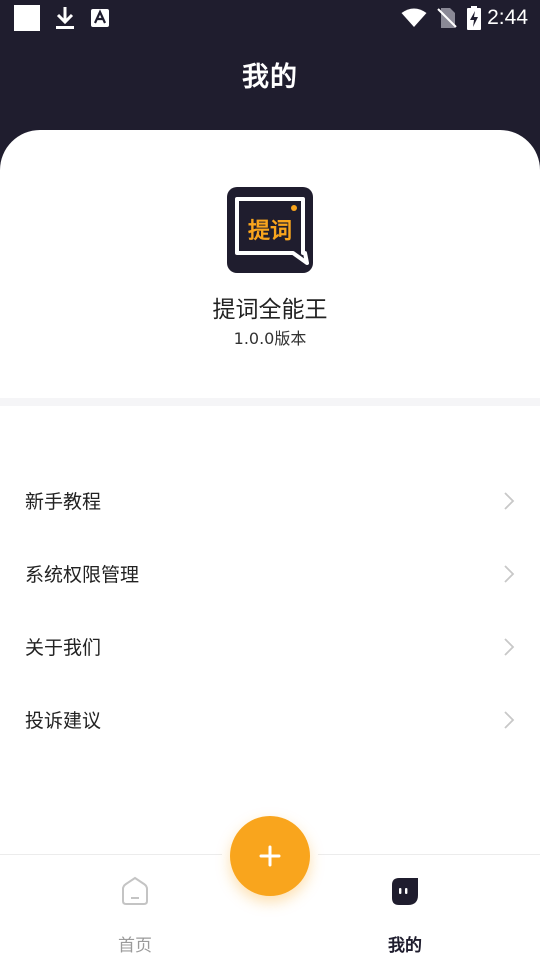 Image resolution: width=540 pixels, height=960 pixels. Describe the element at coordinates (270, 338) in the screenshot. I see `app-version: 1.0.0版本` at that location.